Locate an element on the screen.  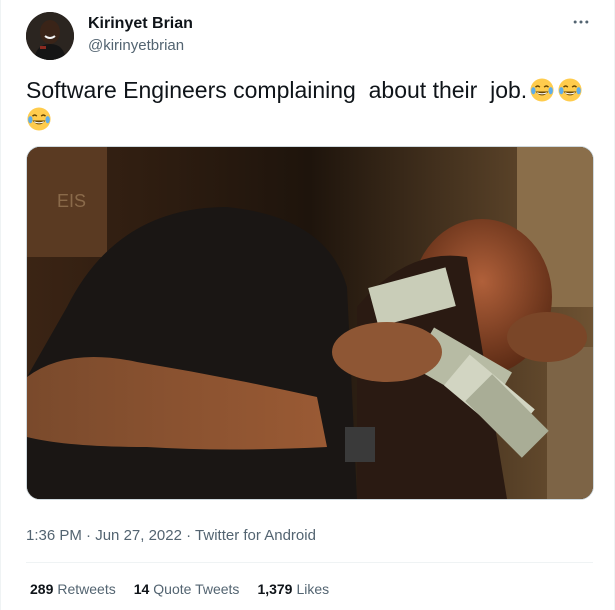
tweet-date: Jun 27, 2022 is located at coordinates (138, 535).